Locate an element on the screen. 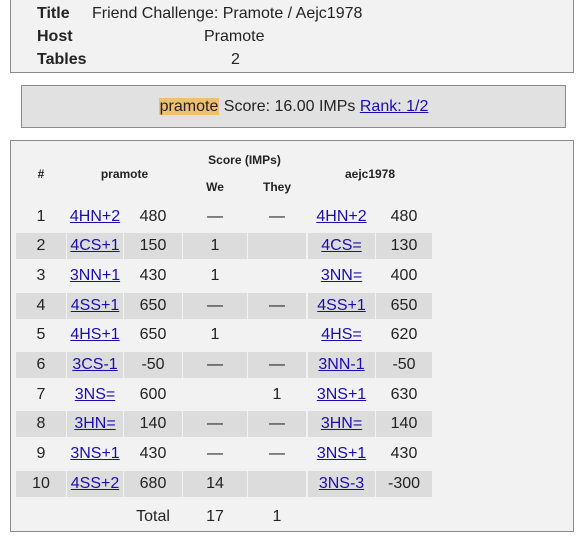 The height and width of the screenshot is (537, 584). player2-contract-link: 4HS= is located at coordinates (341, 334).